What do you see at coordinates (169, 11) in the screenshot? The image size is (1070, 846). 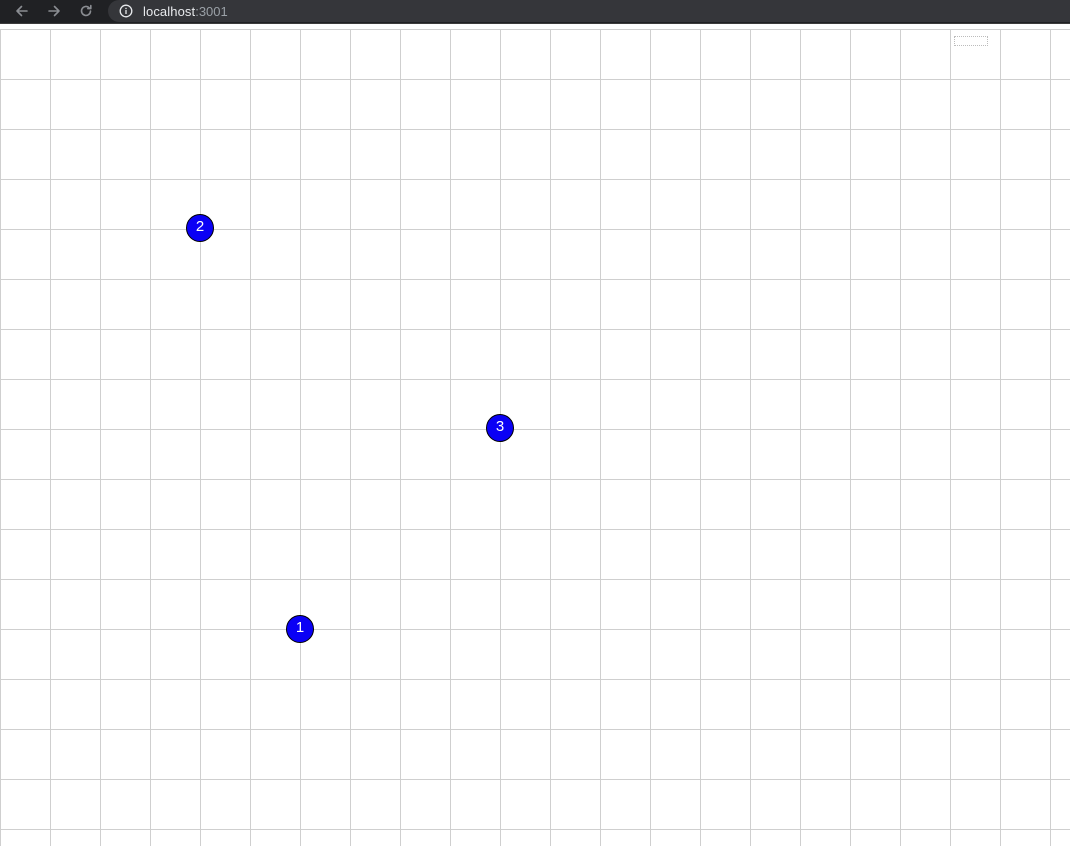 I see `url-host: localhost` at bounding box center [169, 11].